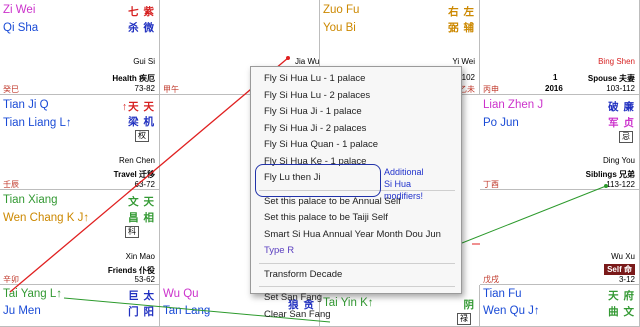 Image resolution: width=640 pixels, height=327 pixels. I want to click on annotation-highlight-box, so click(318, 180).